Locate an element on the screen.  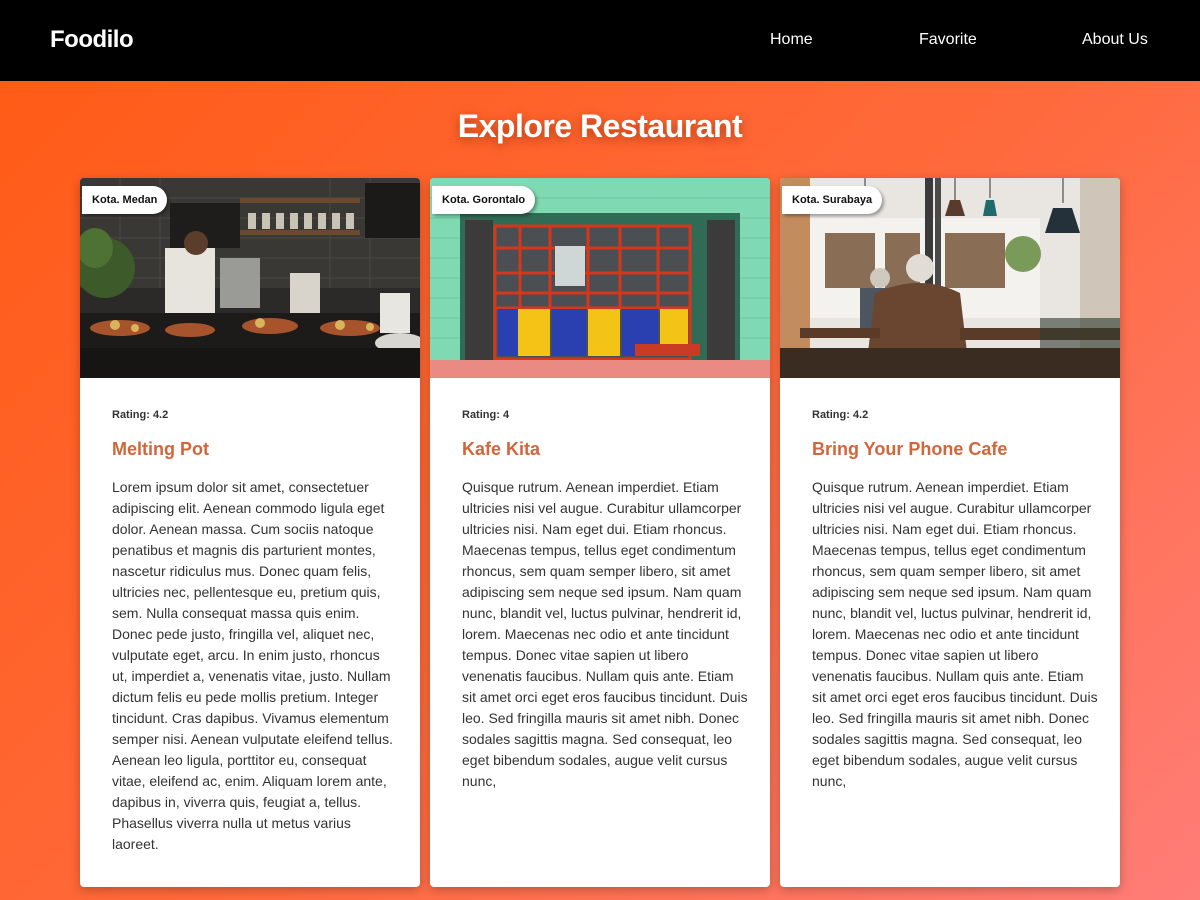
restaurant-name-link: Bring Your Phone Cafe is located at coordinates (909, 449).